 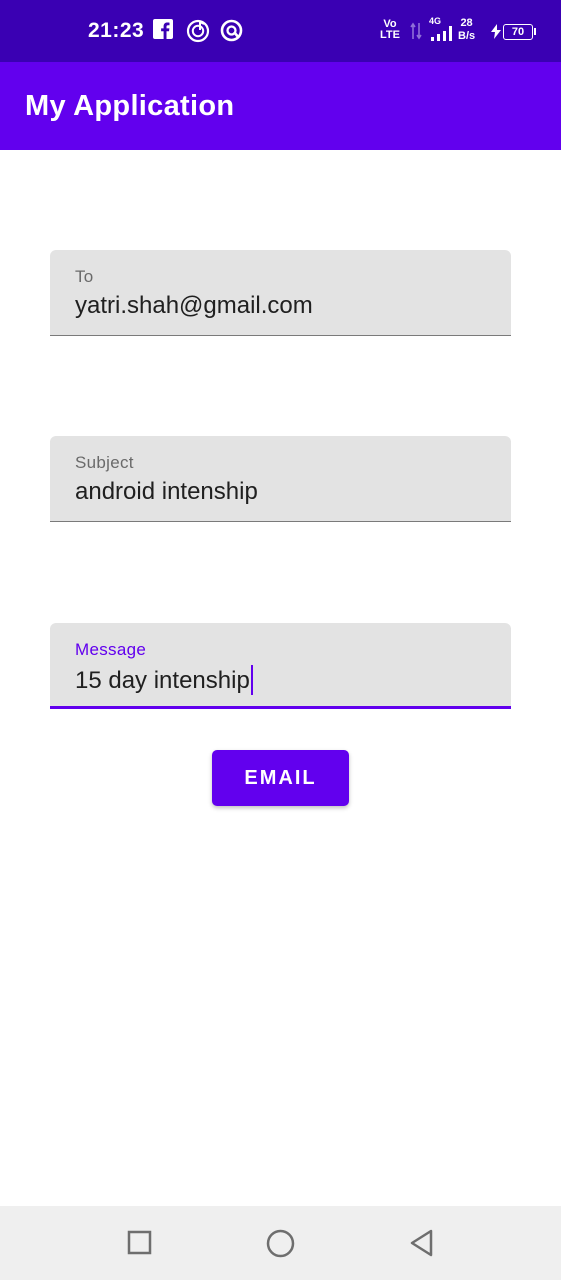 What do you see at coordinates (84, 276) in the screenshot?
I see `to-field-label: To` at bounding box center [84, 276].